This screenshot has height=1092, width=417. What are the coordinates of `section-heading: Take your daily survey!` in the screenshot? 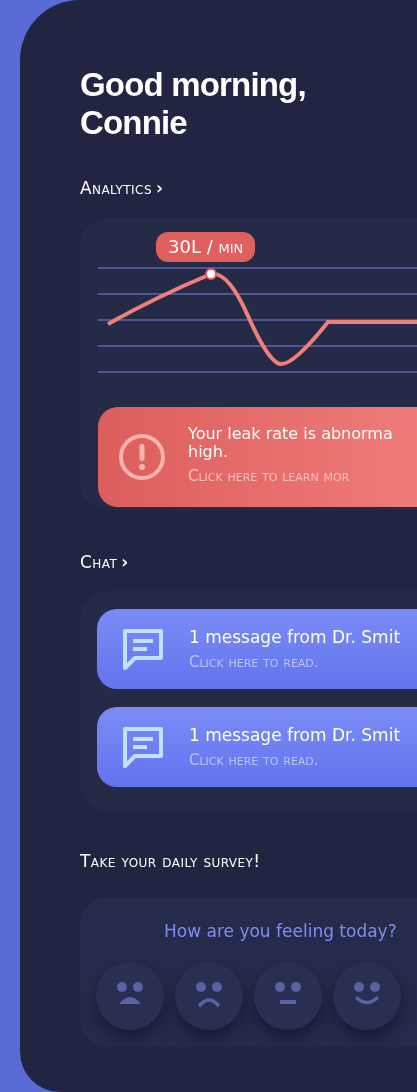 It's located at (170, 861).